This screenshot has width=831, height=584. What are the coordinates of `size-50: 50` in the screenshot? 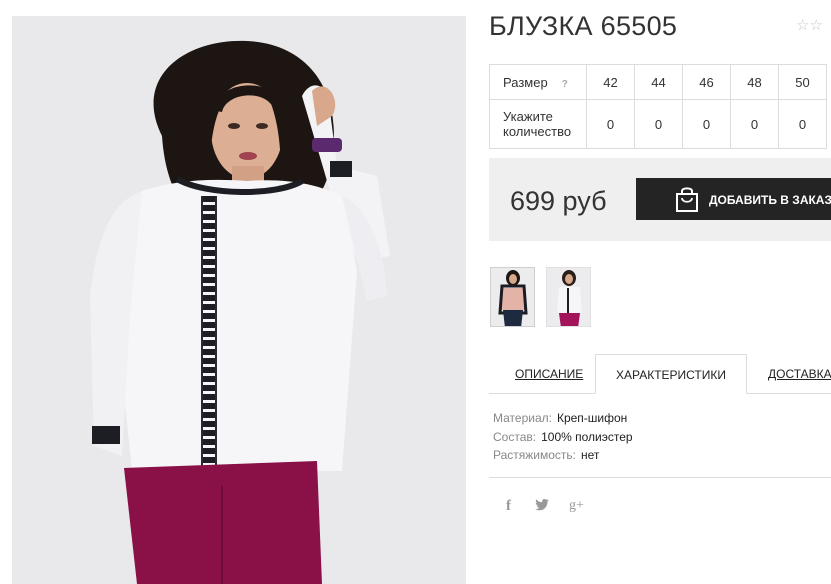 It's located at (802, 82).